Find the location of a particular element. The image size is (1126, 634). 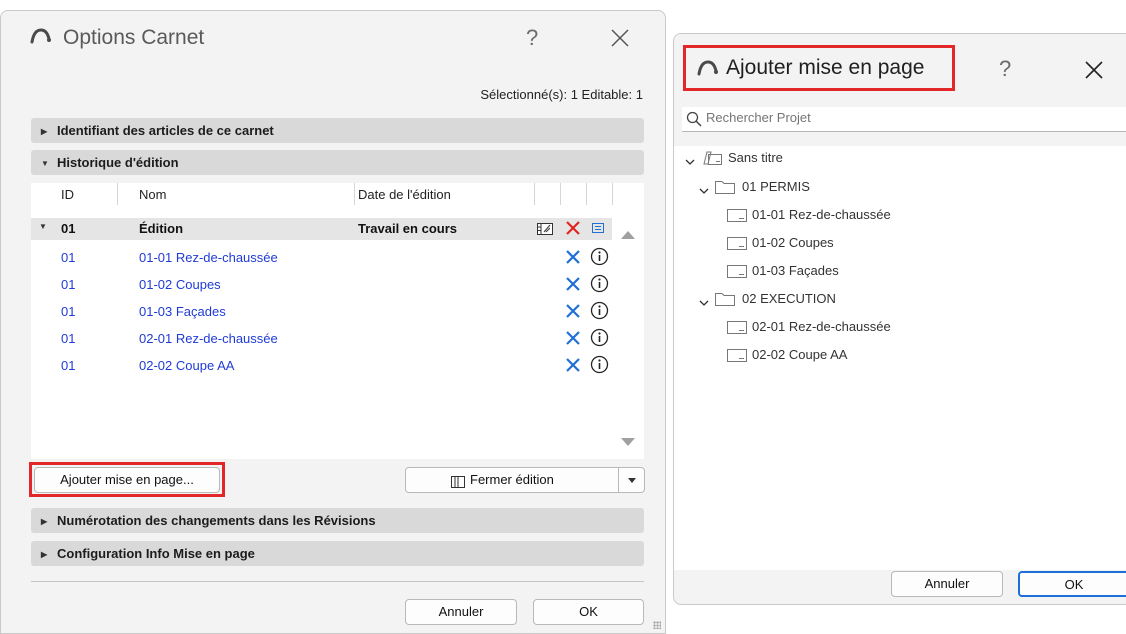

edition-name: Édition is located at coordinates (161, 228).